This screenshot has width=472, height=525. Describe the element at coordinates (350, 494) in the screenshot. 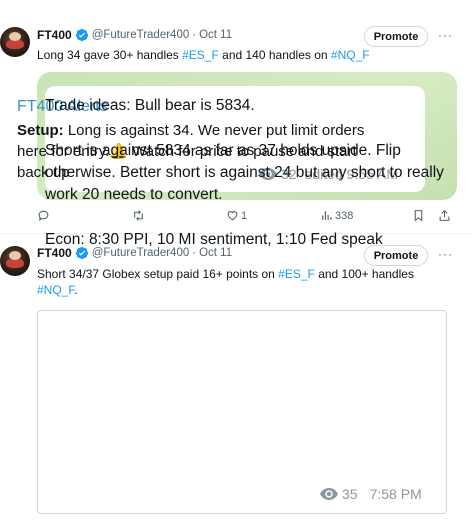

I see `message-views: 35` at that location.